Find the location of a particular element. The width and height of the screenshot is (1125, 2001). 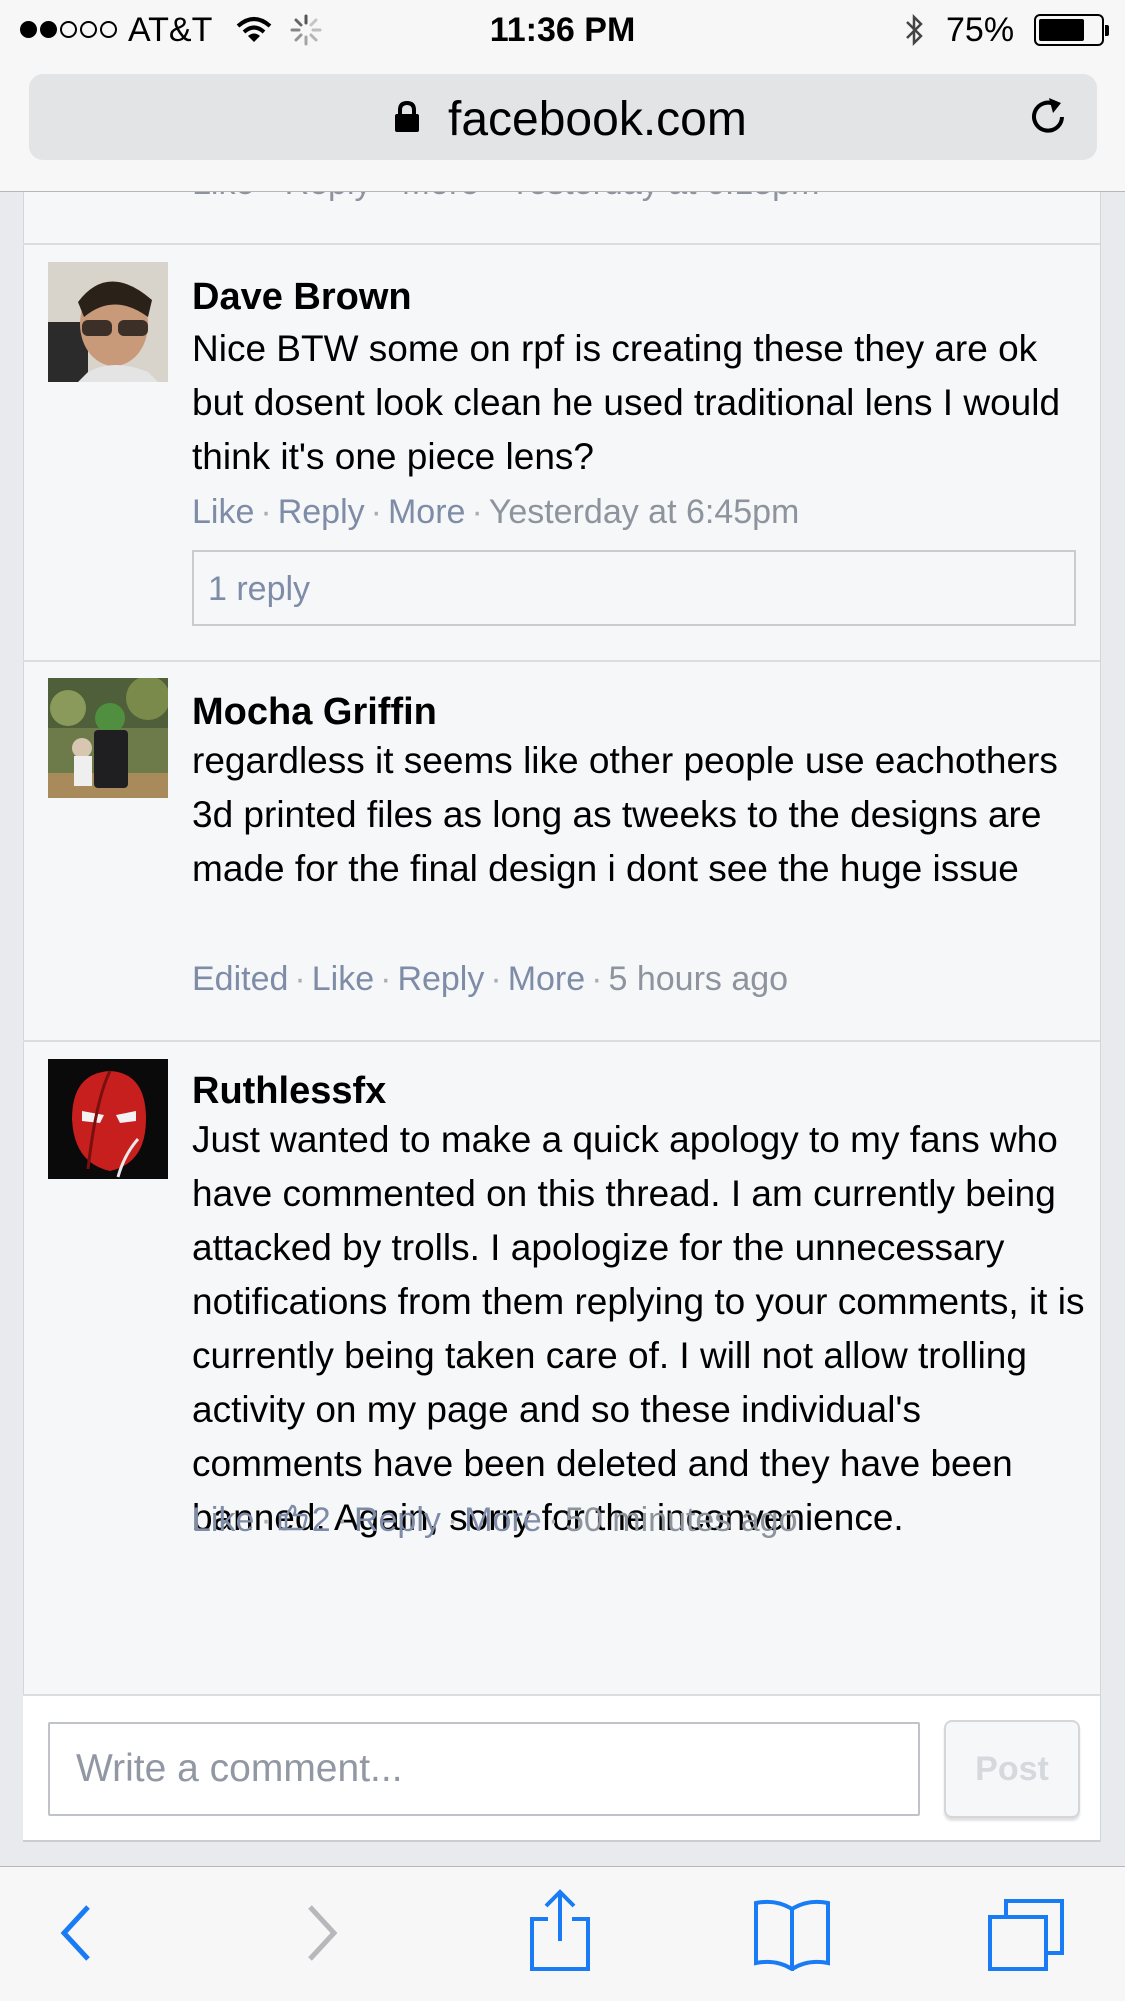

comment-actions: Like · Reply · More · Yesterday at 6:45pm is located at coordinates (496, 512).